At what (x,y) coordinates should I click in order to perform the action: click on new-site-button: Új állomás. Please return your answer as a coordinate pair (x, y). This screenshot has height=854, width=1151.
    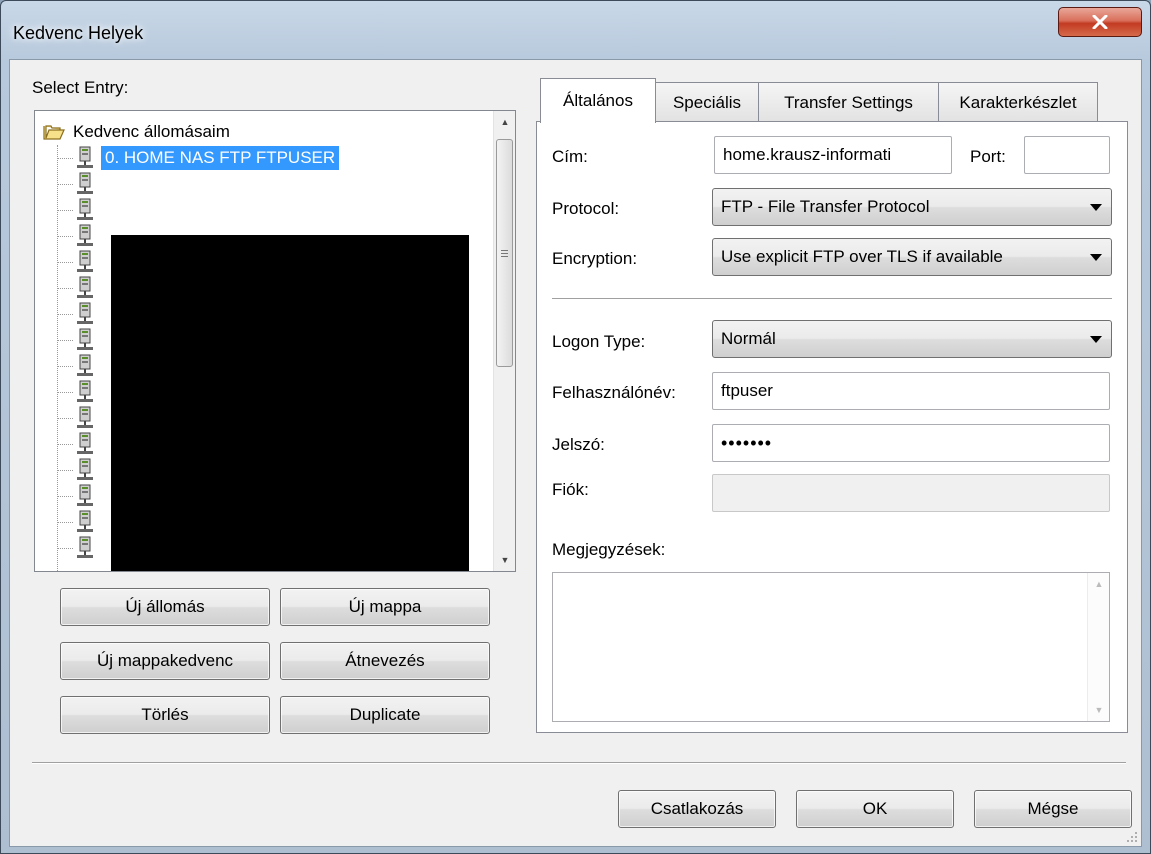
    Looking at the image, I should click on (165, 607).